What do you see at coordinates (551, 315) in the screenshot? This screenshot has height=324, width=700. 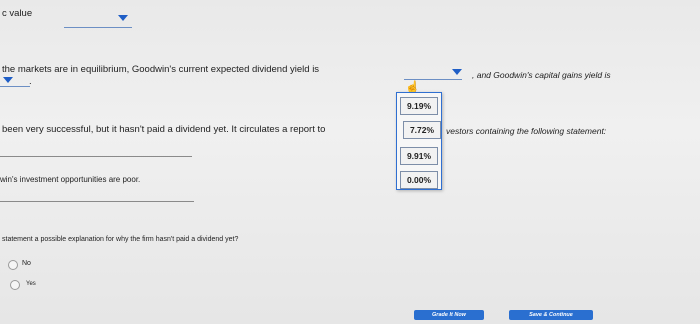 I see `save-continue-button: Save & Continue` at bounding box center [551, 315].